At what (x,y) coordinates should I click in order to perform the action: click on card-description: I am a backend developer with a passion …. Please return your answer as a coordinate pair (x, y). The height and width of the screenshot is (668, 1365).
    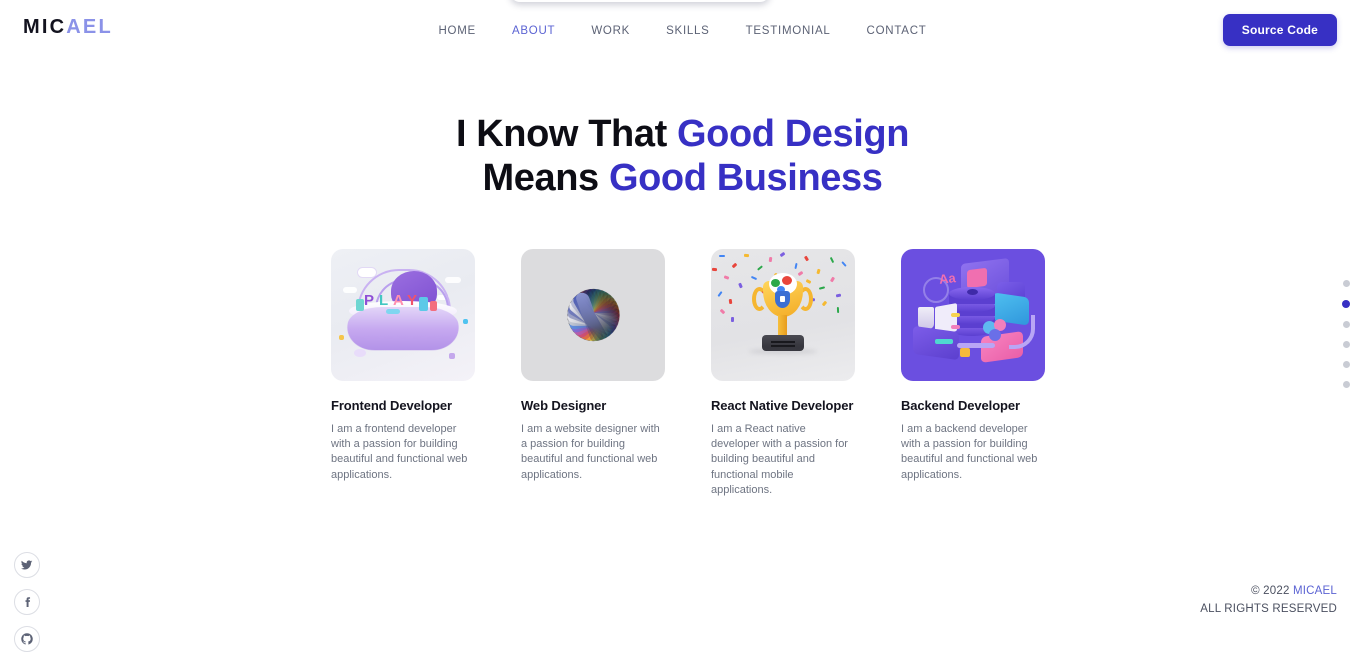
    Looking at the image, I should click on (969, 452).